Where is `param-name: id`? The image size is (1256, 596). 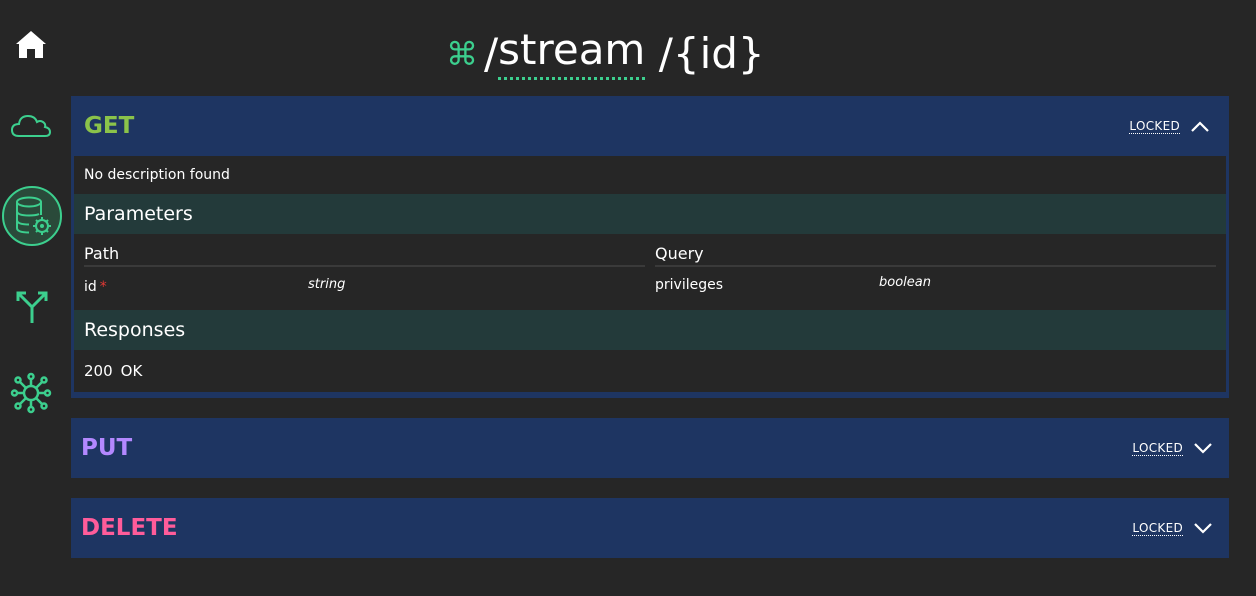 param-name: id is located at coordinates (90, 287).